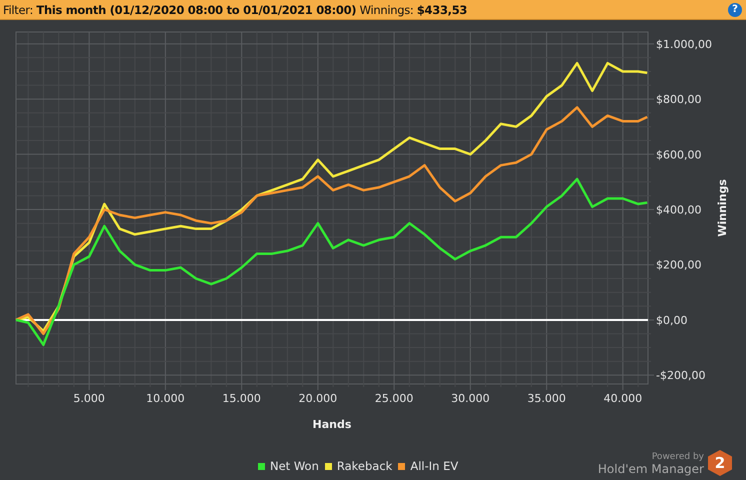 The image size is (746, 480). I want to click on hexagon-logo: 2, so click(720, 463).